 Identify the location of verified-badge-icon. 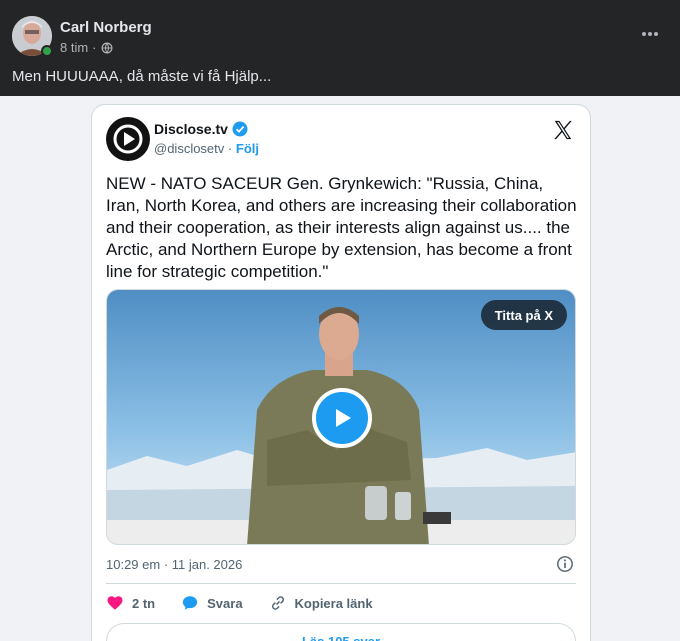
(240, 129).